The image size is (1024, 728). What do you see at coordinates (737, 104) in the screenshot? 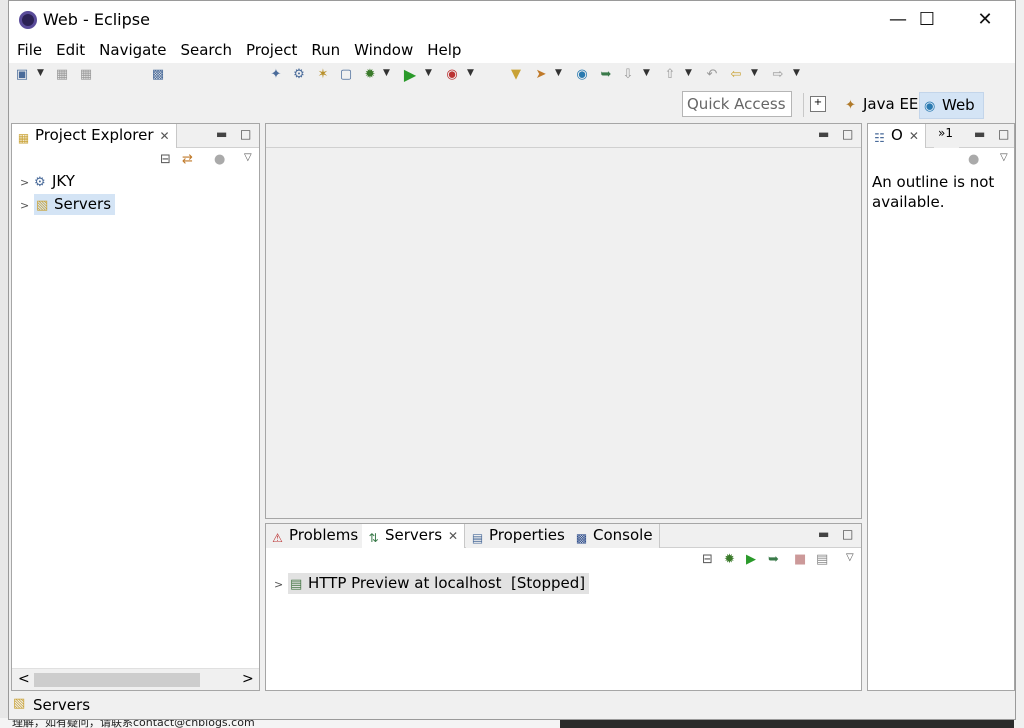
I see `quick-access-input: Quick Access` at bounding box center [737, 104].